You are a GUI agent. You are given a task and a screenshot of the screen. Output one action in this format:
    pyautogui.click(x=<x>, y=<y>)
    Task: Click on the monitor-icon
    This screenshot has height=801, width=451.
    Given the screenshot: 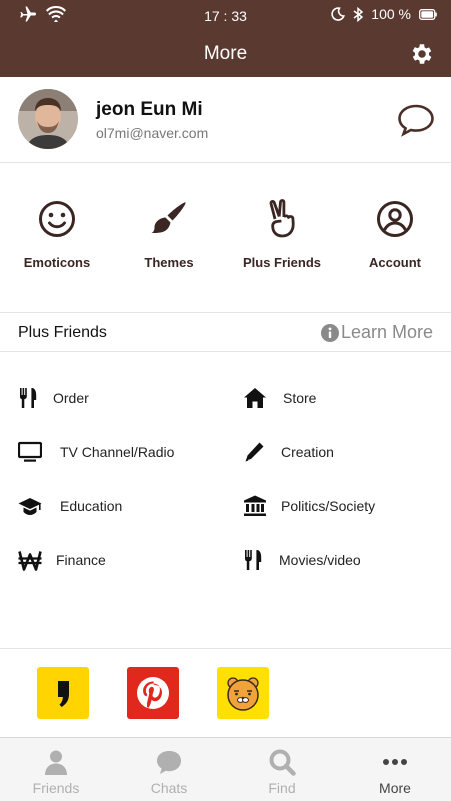 What is the action you would take?
    pyautogui.click(x=30, y=451)
    